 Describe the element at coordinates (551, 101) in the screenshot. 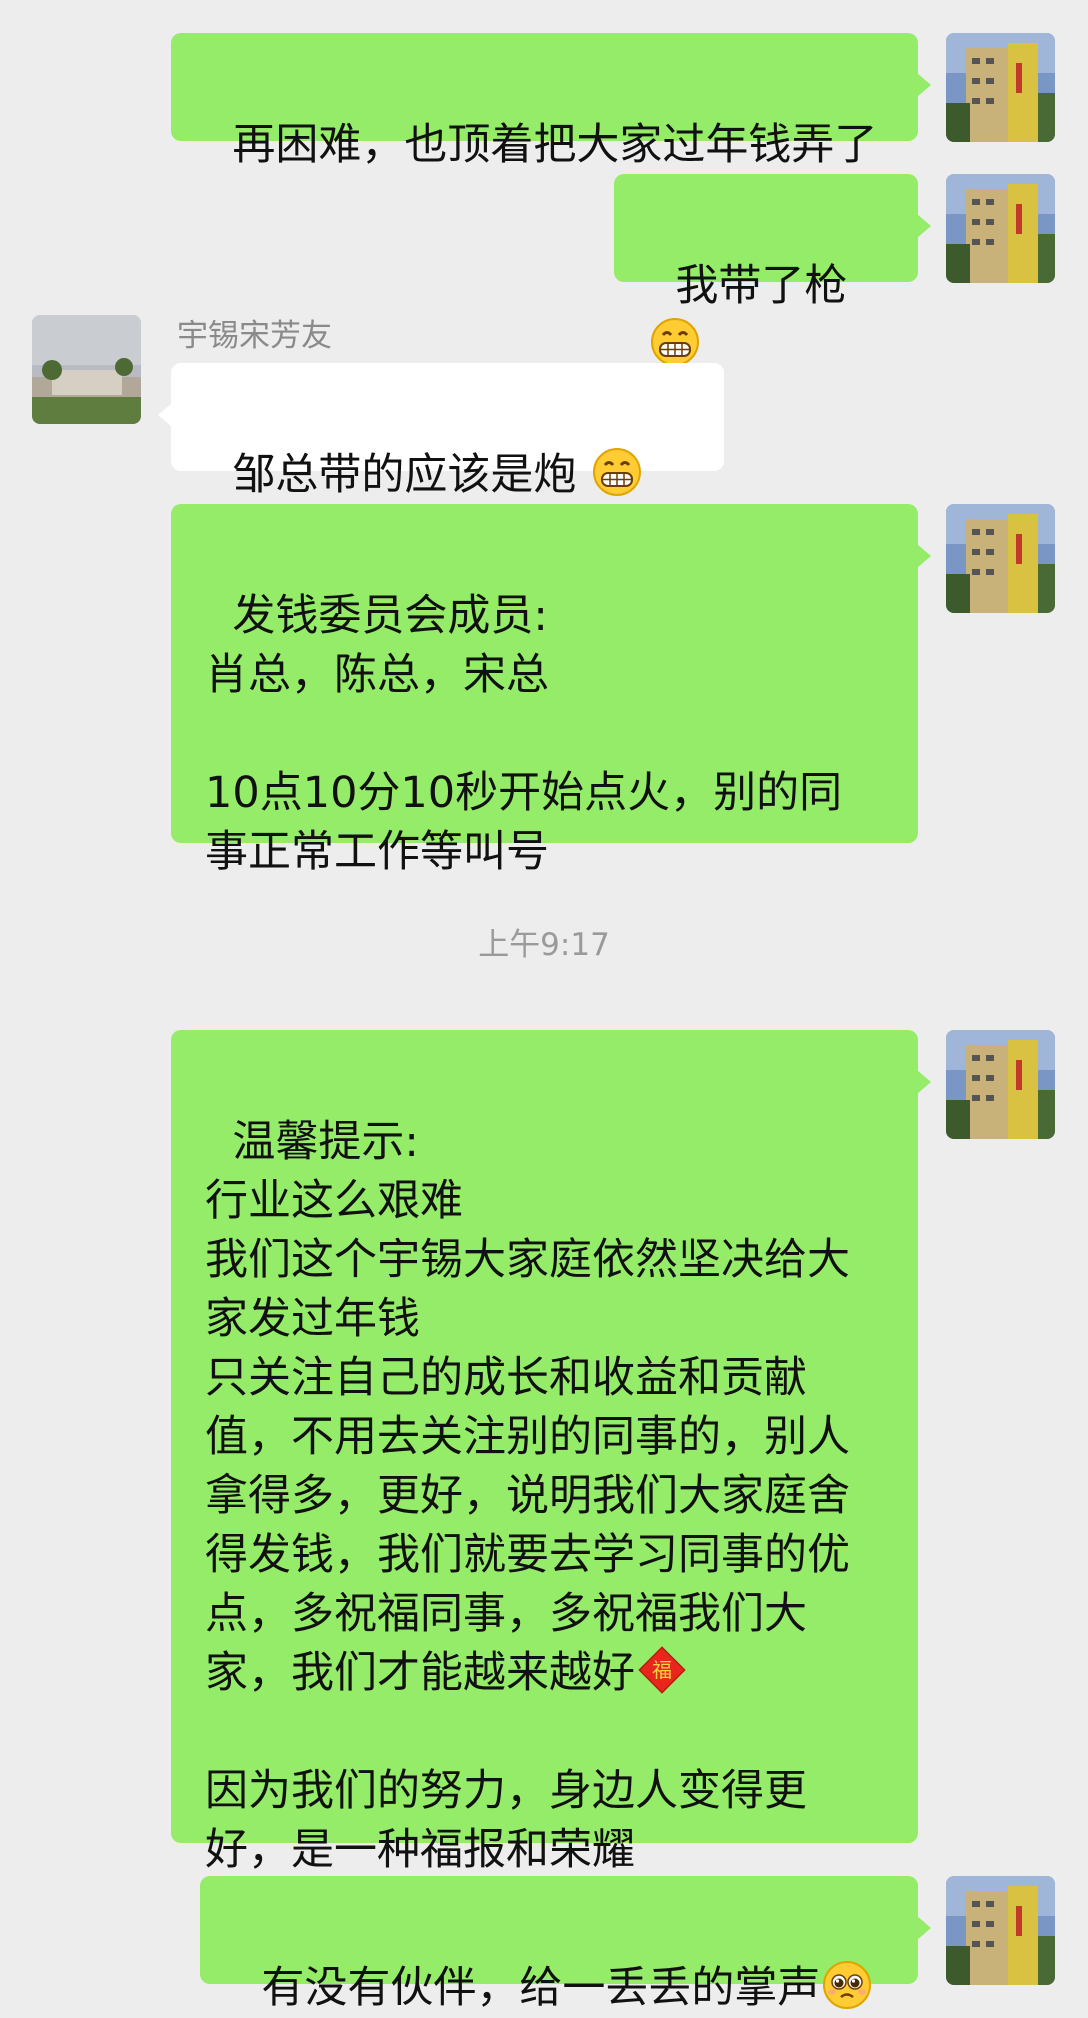

I see `message-bubble: 再困难，也顶着把大家过年钱弄了` at that location.